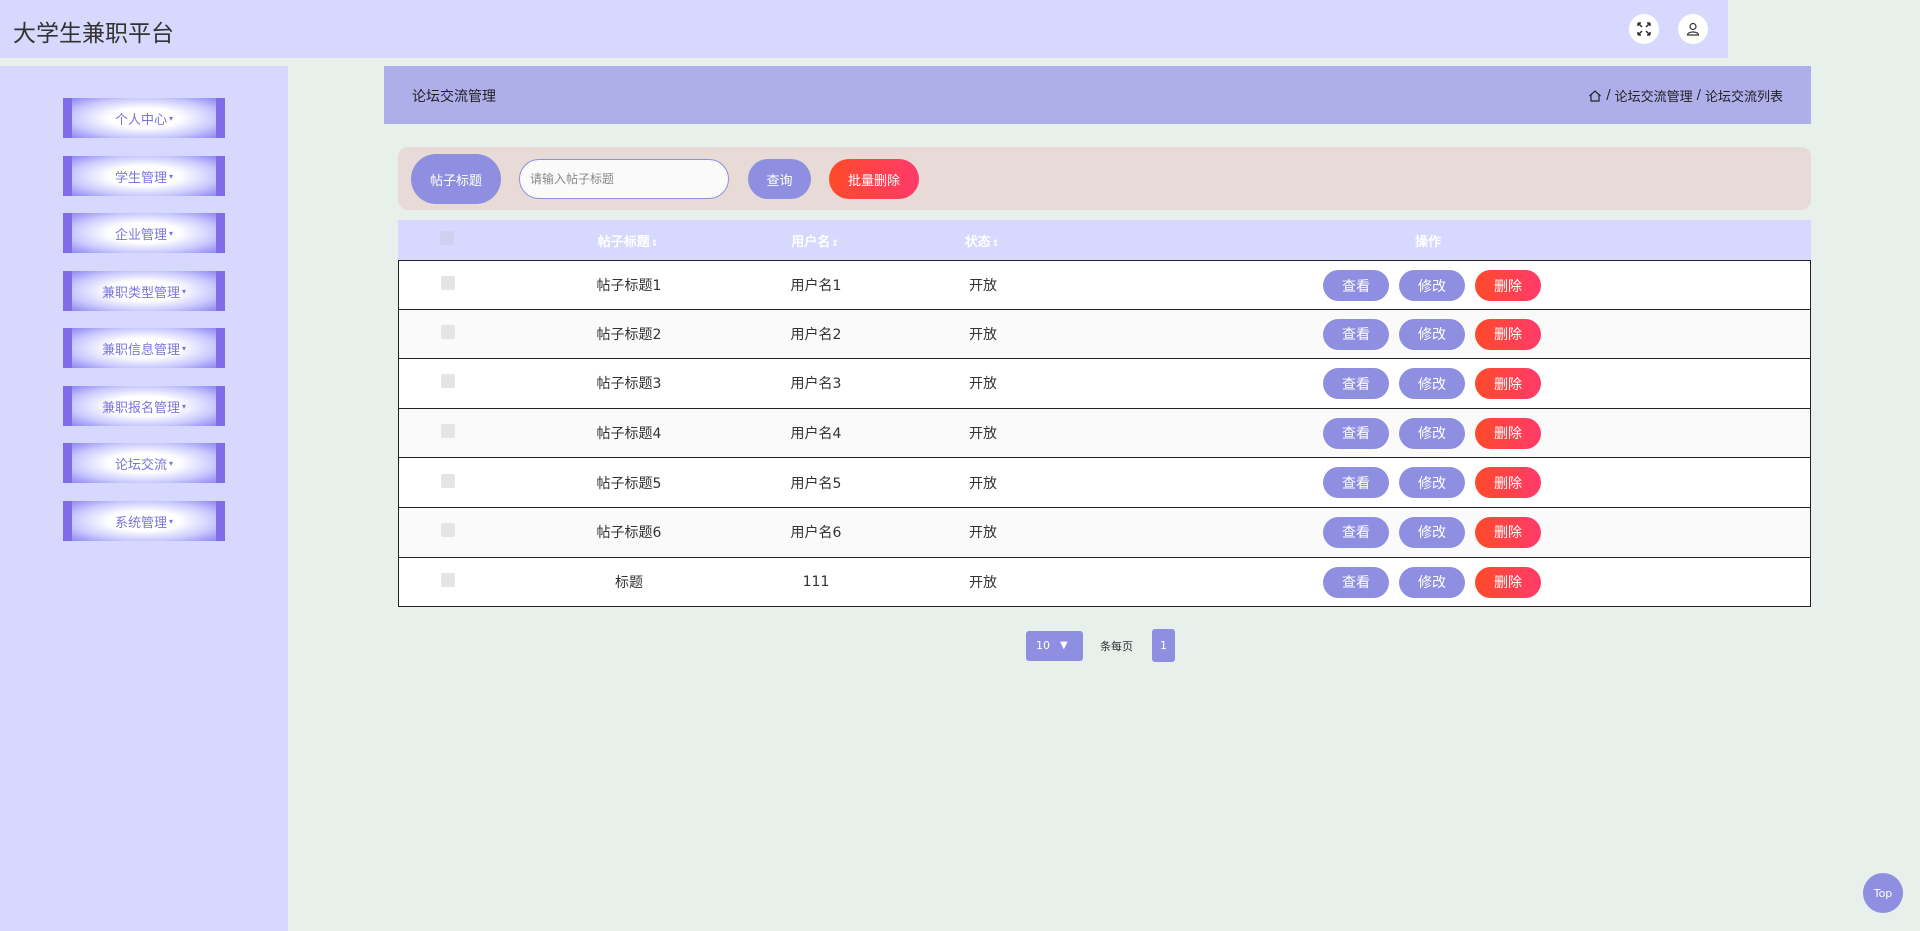 The image size is (1920, 931). What do you see at coordinates (816, 334) in the screenshot?
I see `cell-user: 用户名2` at bounding box center [816, 334].